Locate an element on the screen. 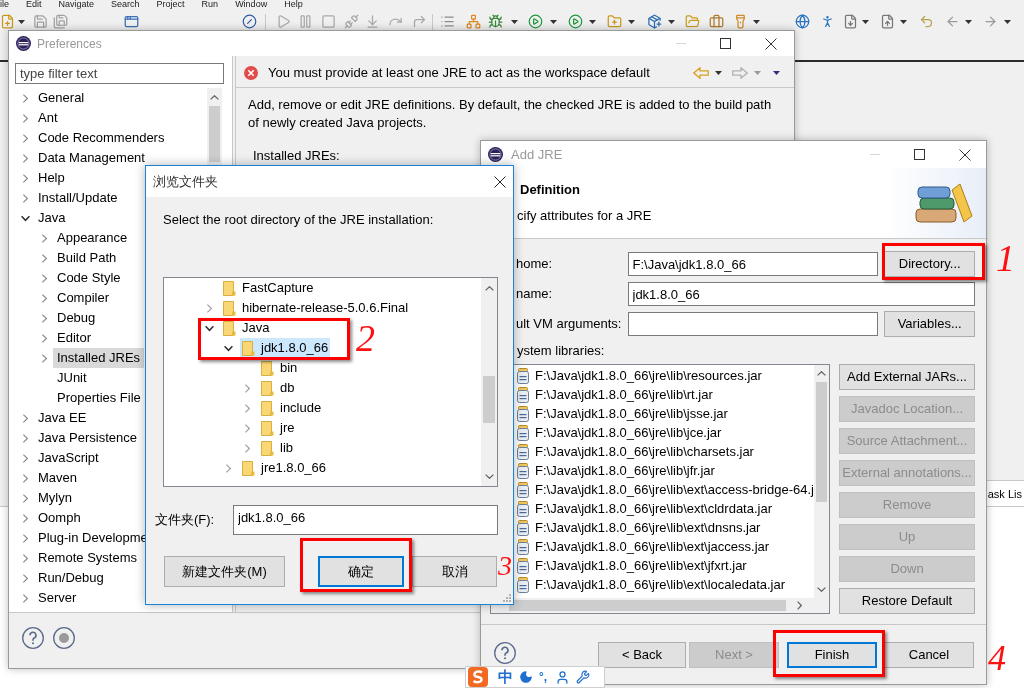 This screenshot has width=1024, height=688. library-item: F:\Java\jdk1.8.0_66\jre\lib\rt.jar is located at coordinates (624, 394).